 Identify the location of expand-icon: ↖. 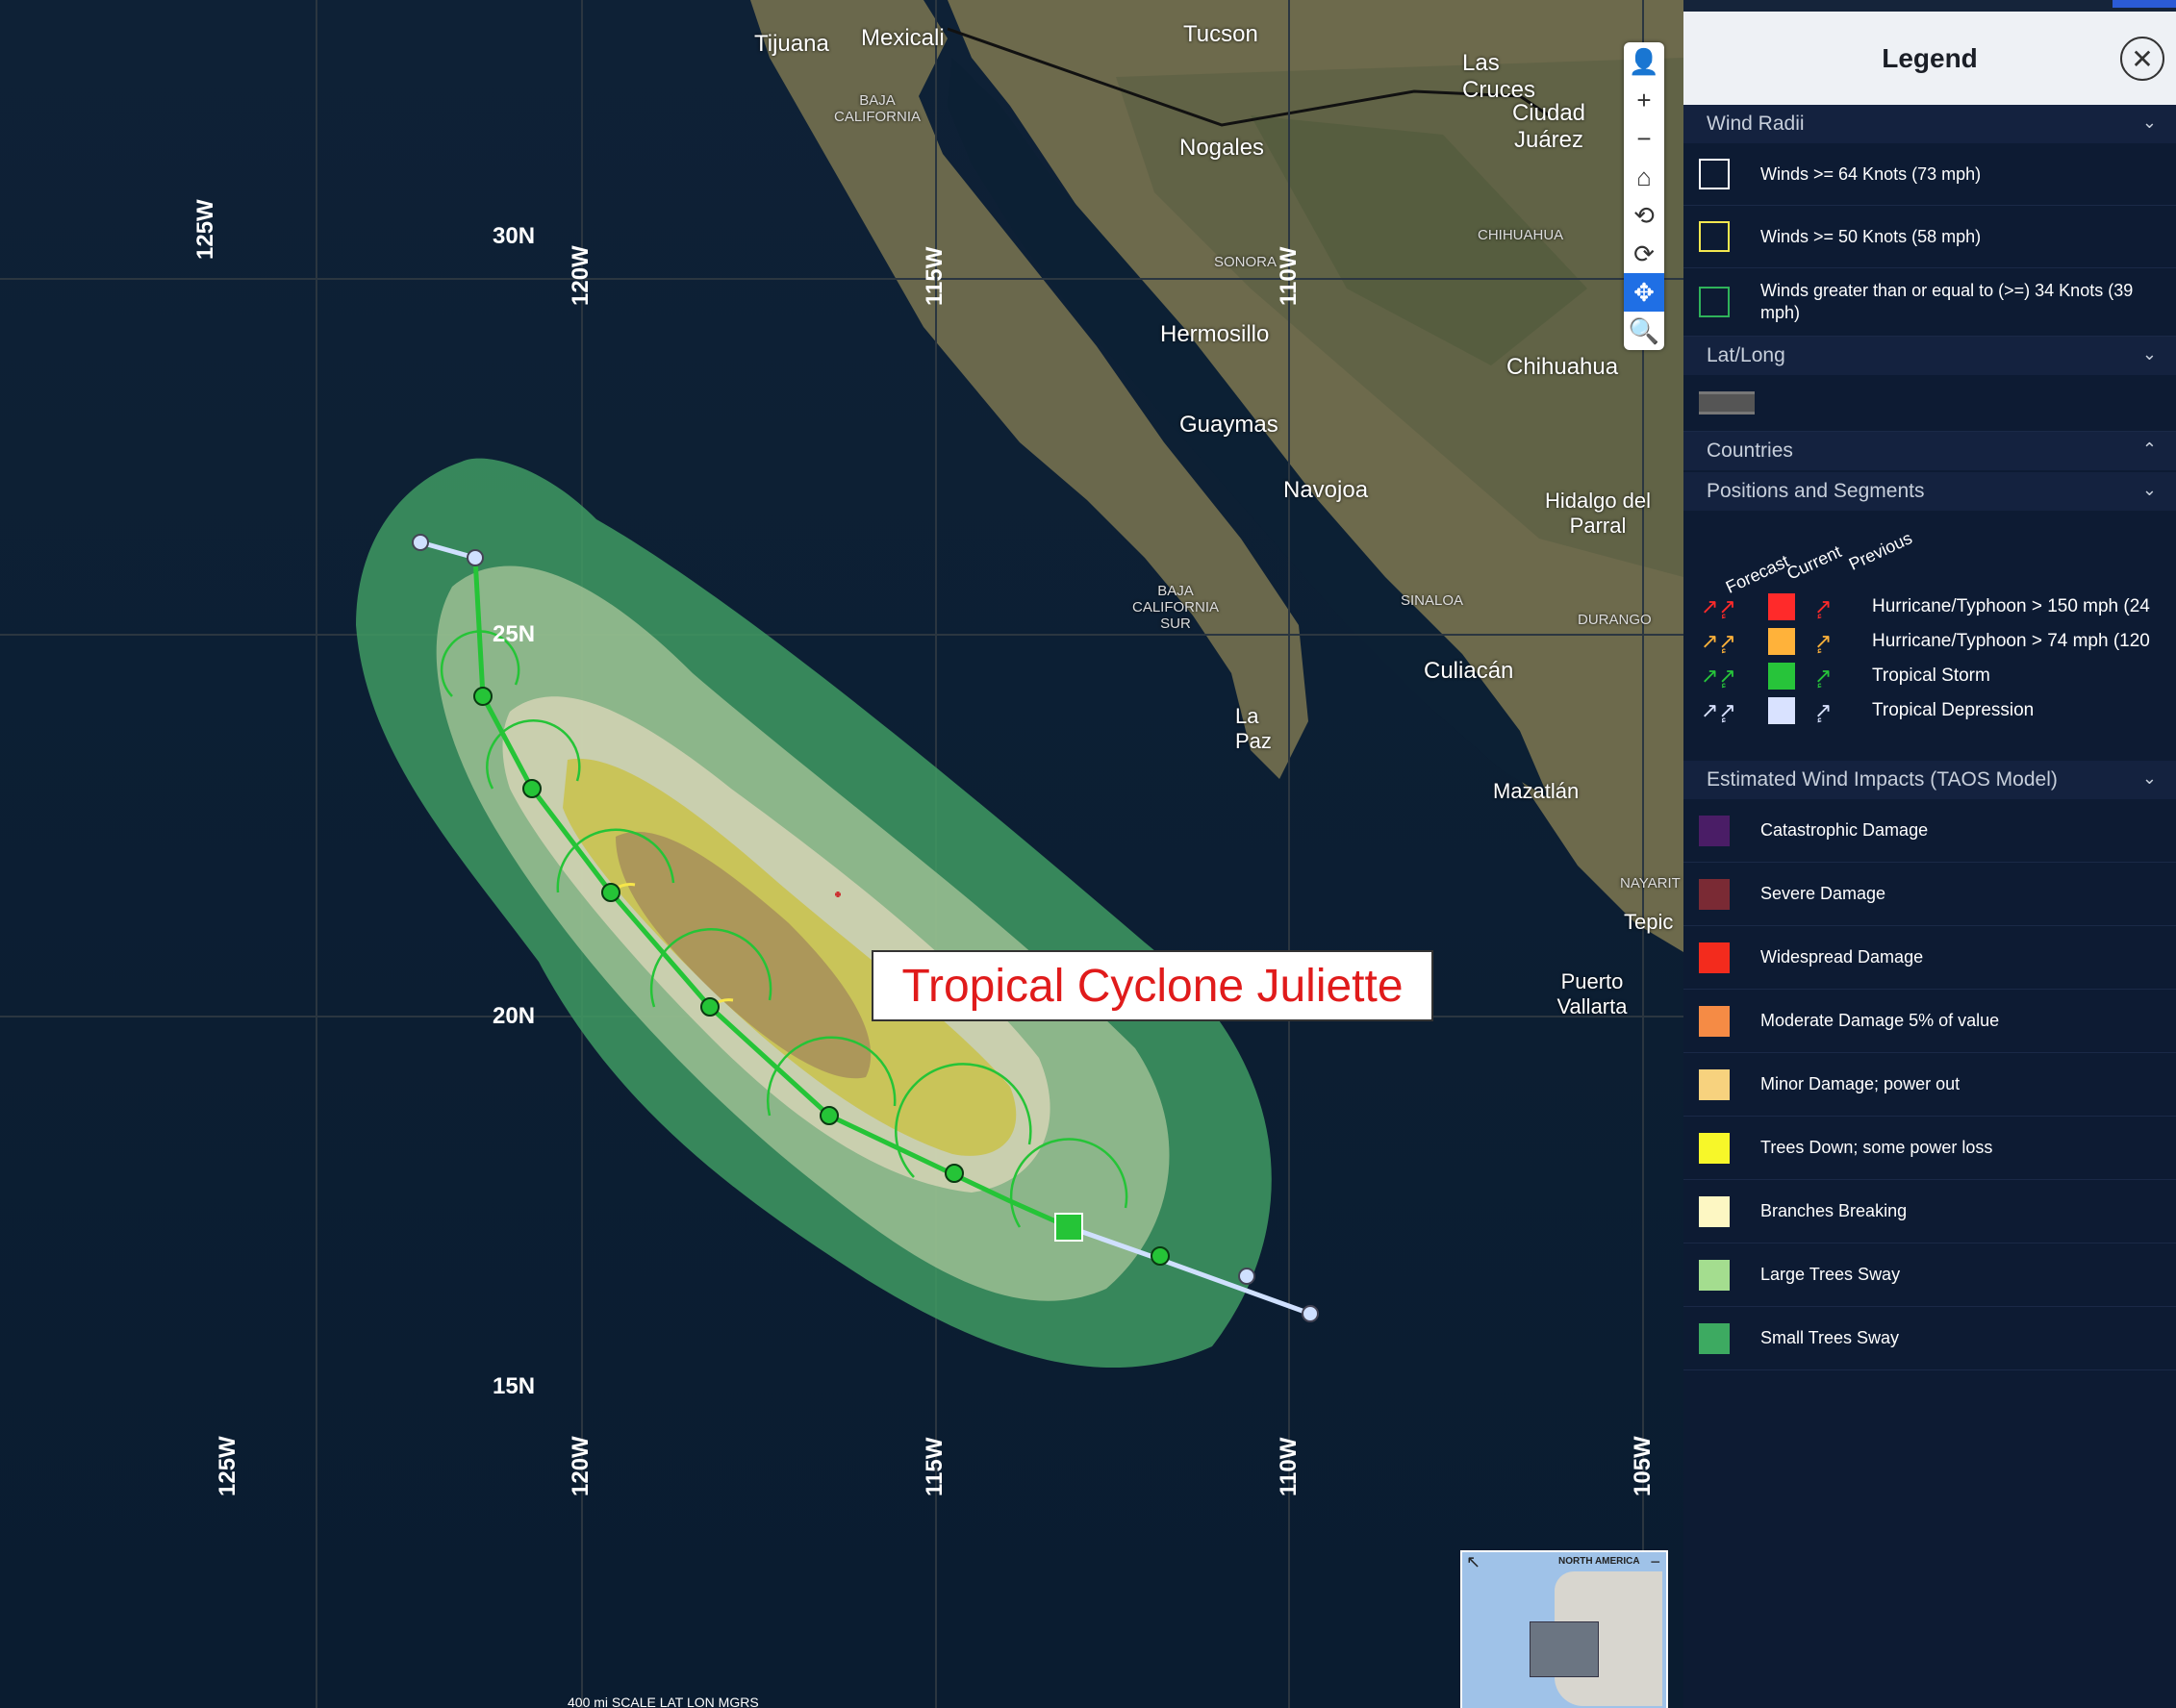
(1473, 1562).